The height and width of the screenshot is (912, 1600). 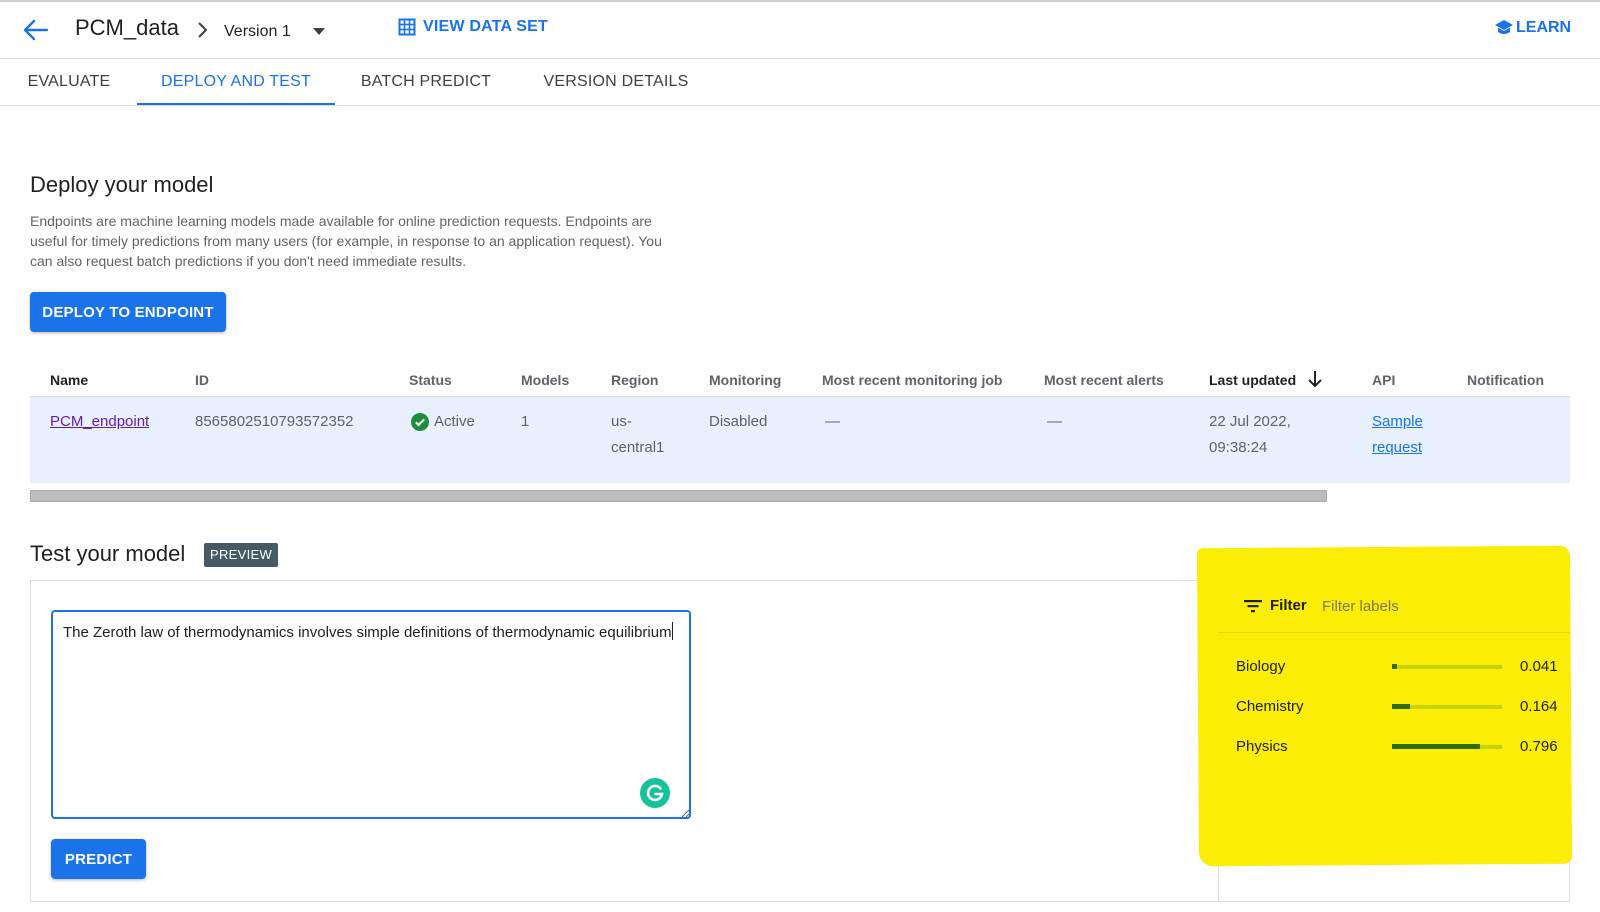 What do you see at coordinates (202, 380) in the screenshot?
I see `column-header-id: ID` at bounding box center [202, 380].